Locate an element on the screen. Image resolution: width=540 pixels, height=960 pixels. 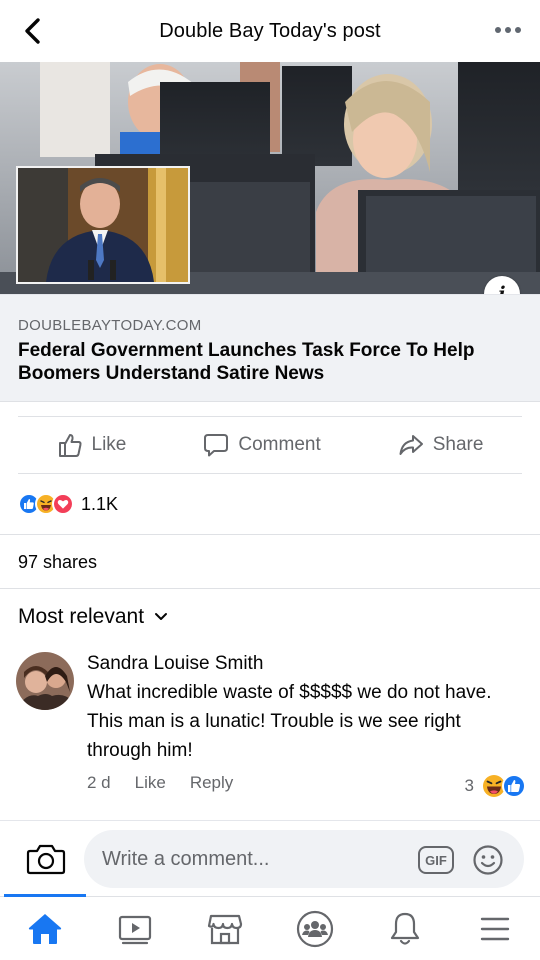
comment-input is located at coordinates (252, 859).